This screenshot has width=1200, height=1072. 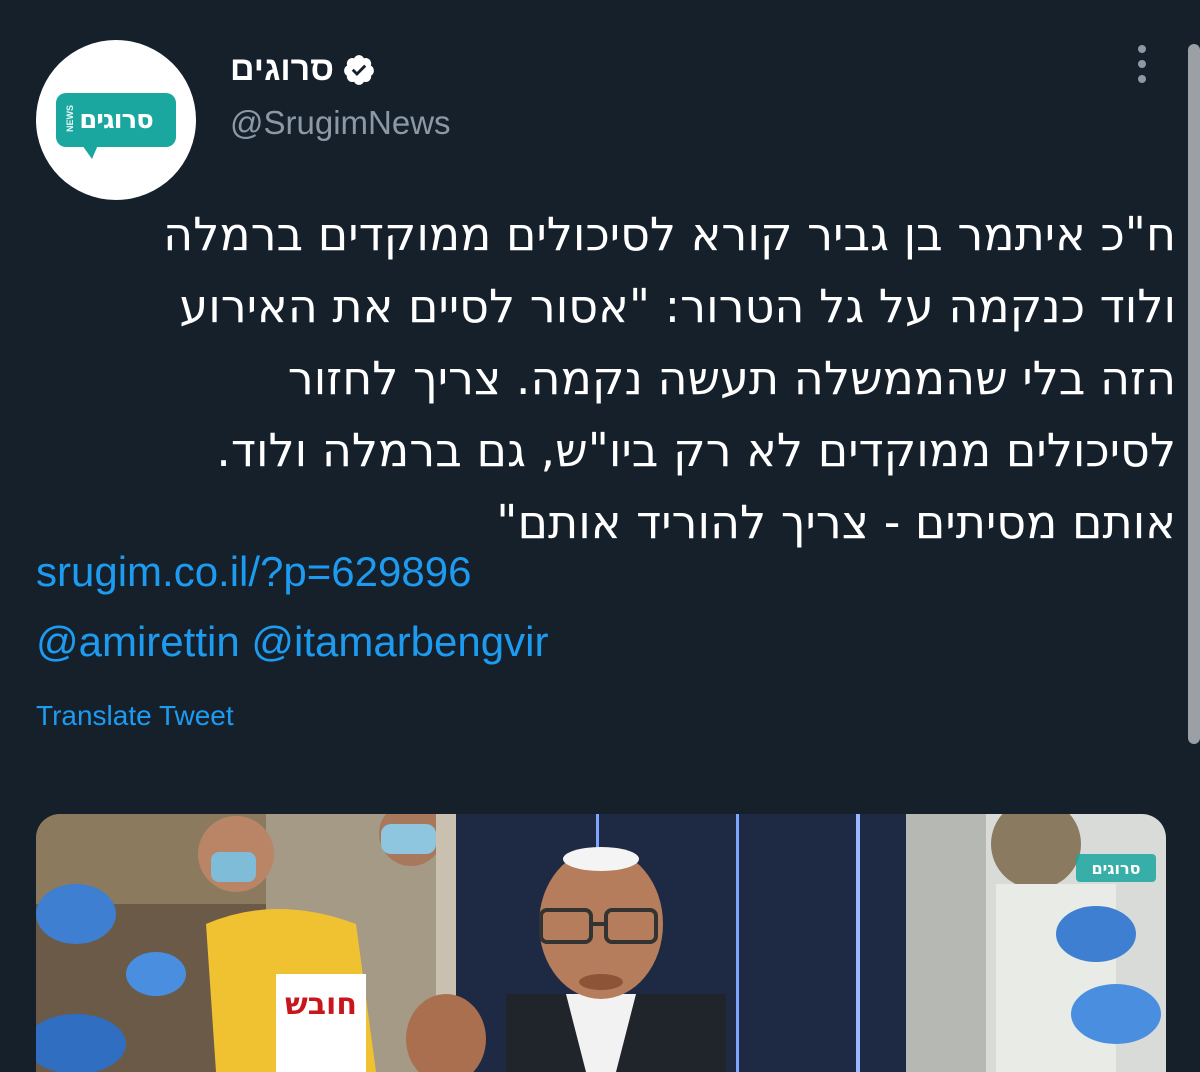 I want to click on srugim-logo: סרוגים NEWS, so click(x=116, y=126).